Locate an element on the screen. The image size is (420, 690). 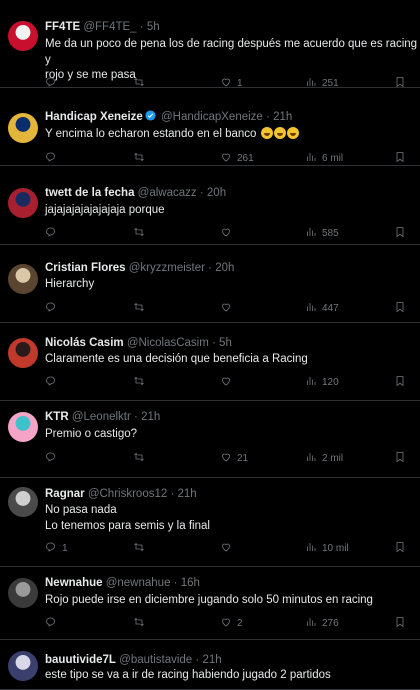
views-button: 447 is located at coordinates (322, 309).